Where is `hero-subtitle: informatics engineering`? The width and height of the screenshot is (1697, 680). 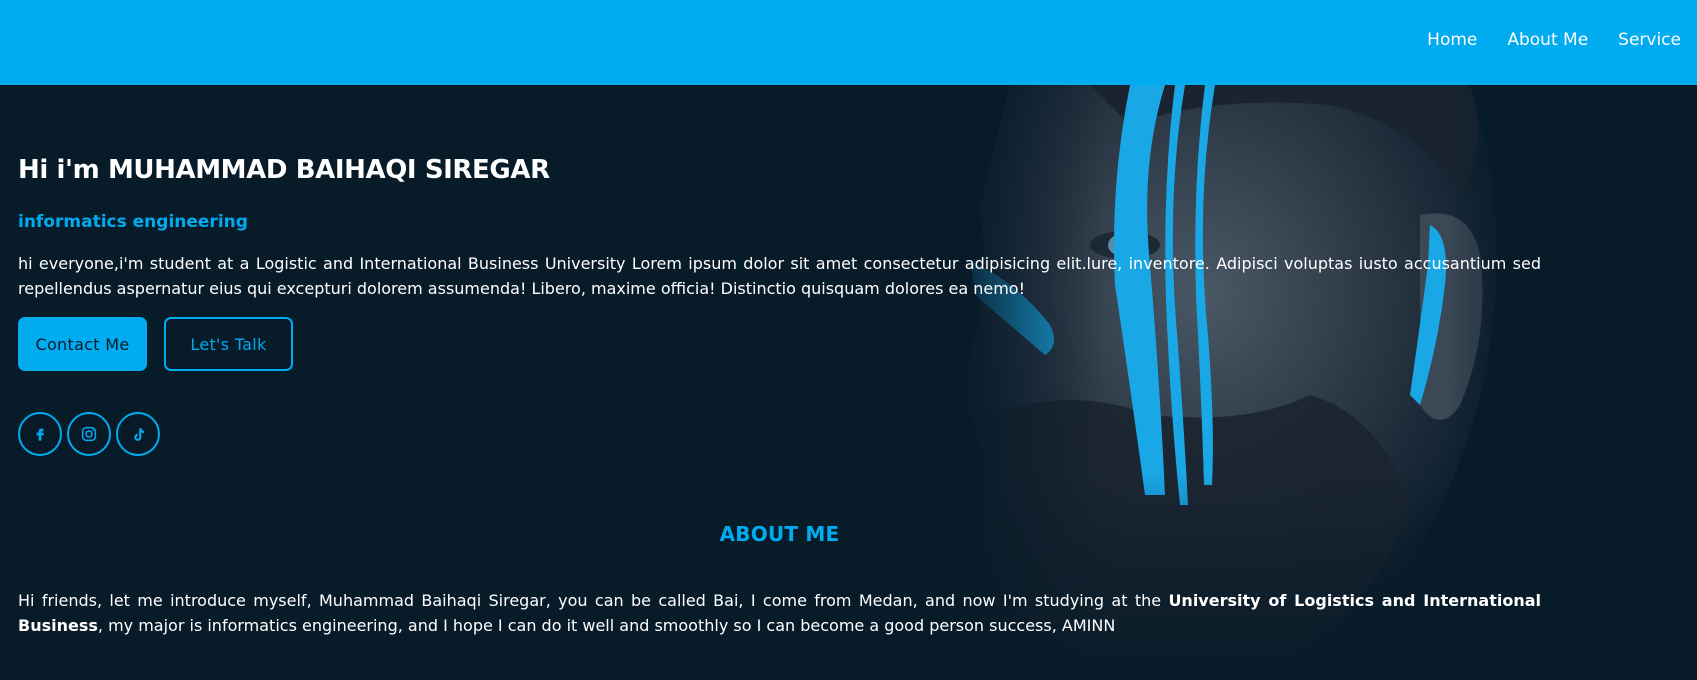
hero-subtitle: informatics engineering is located at coordinates (133, 222).